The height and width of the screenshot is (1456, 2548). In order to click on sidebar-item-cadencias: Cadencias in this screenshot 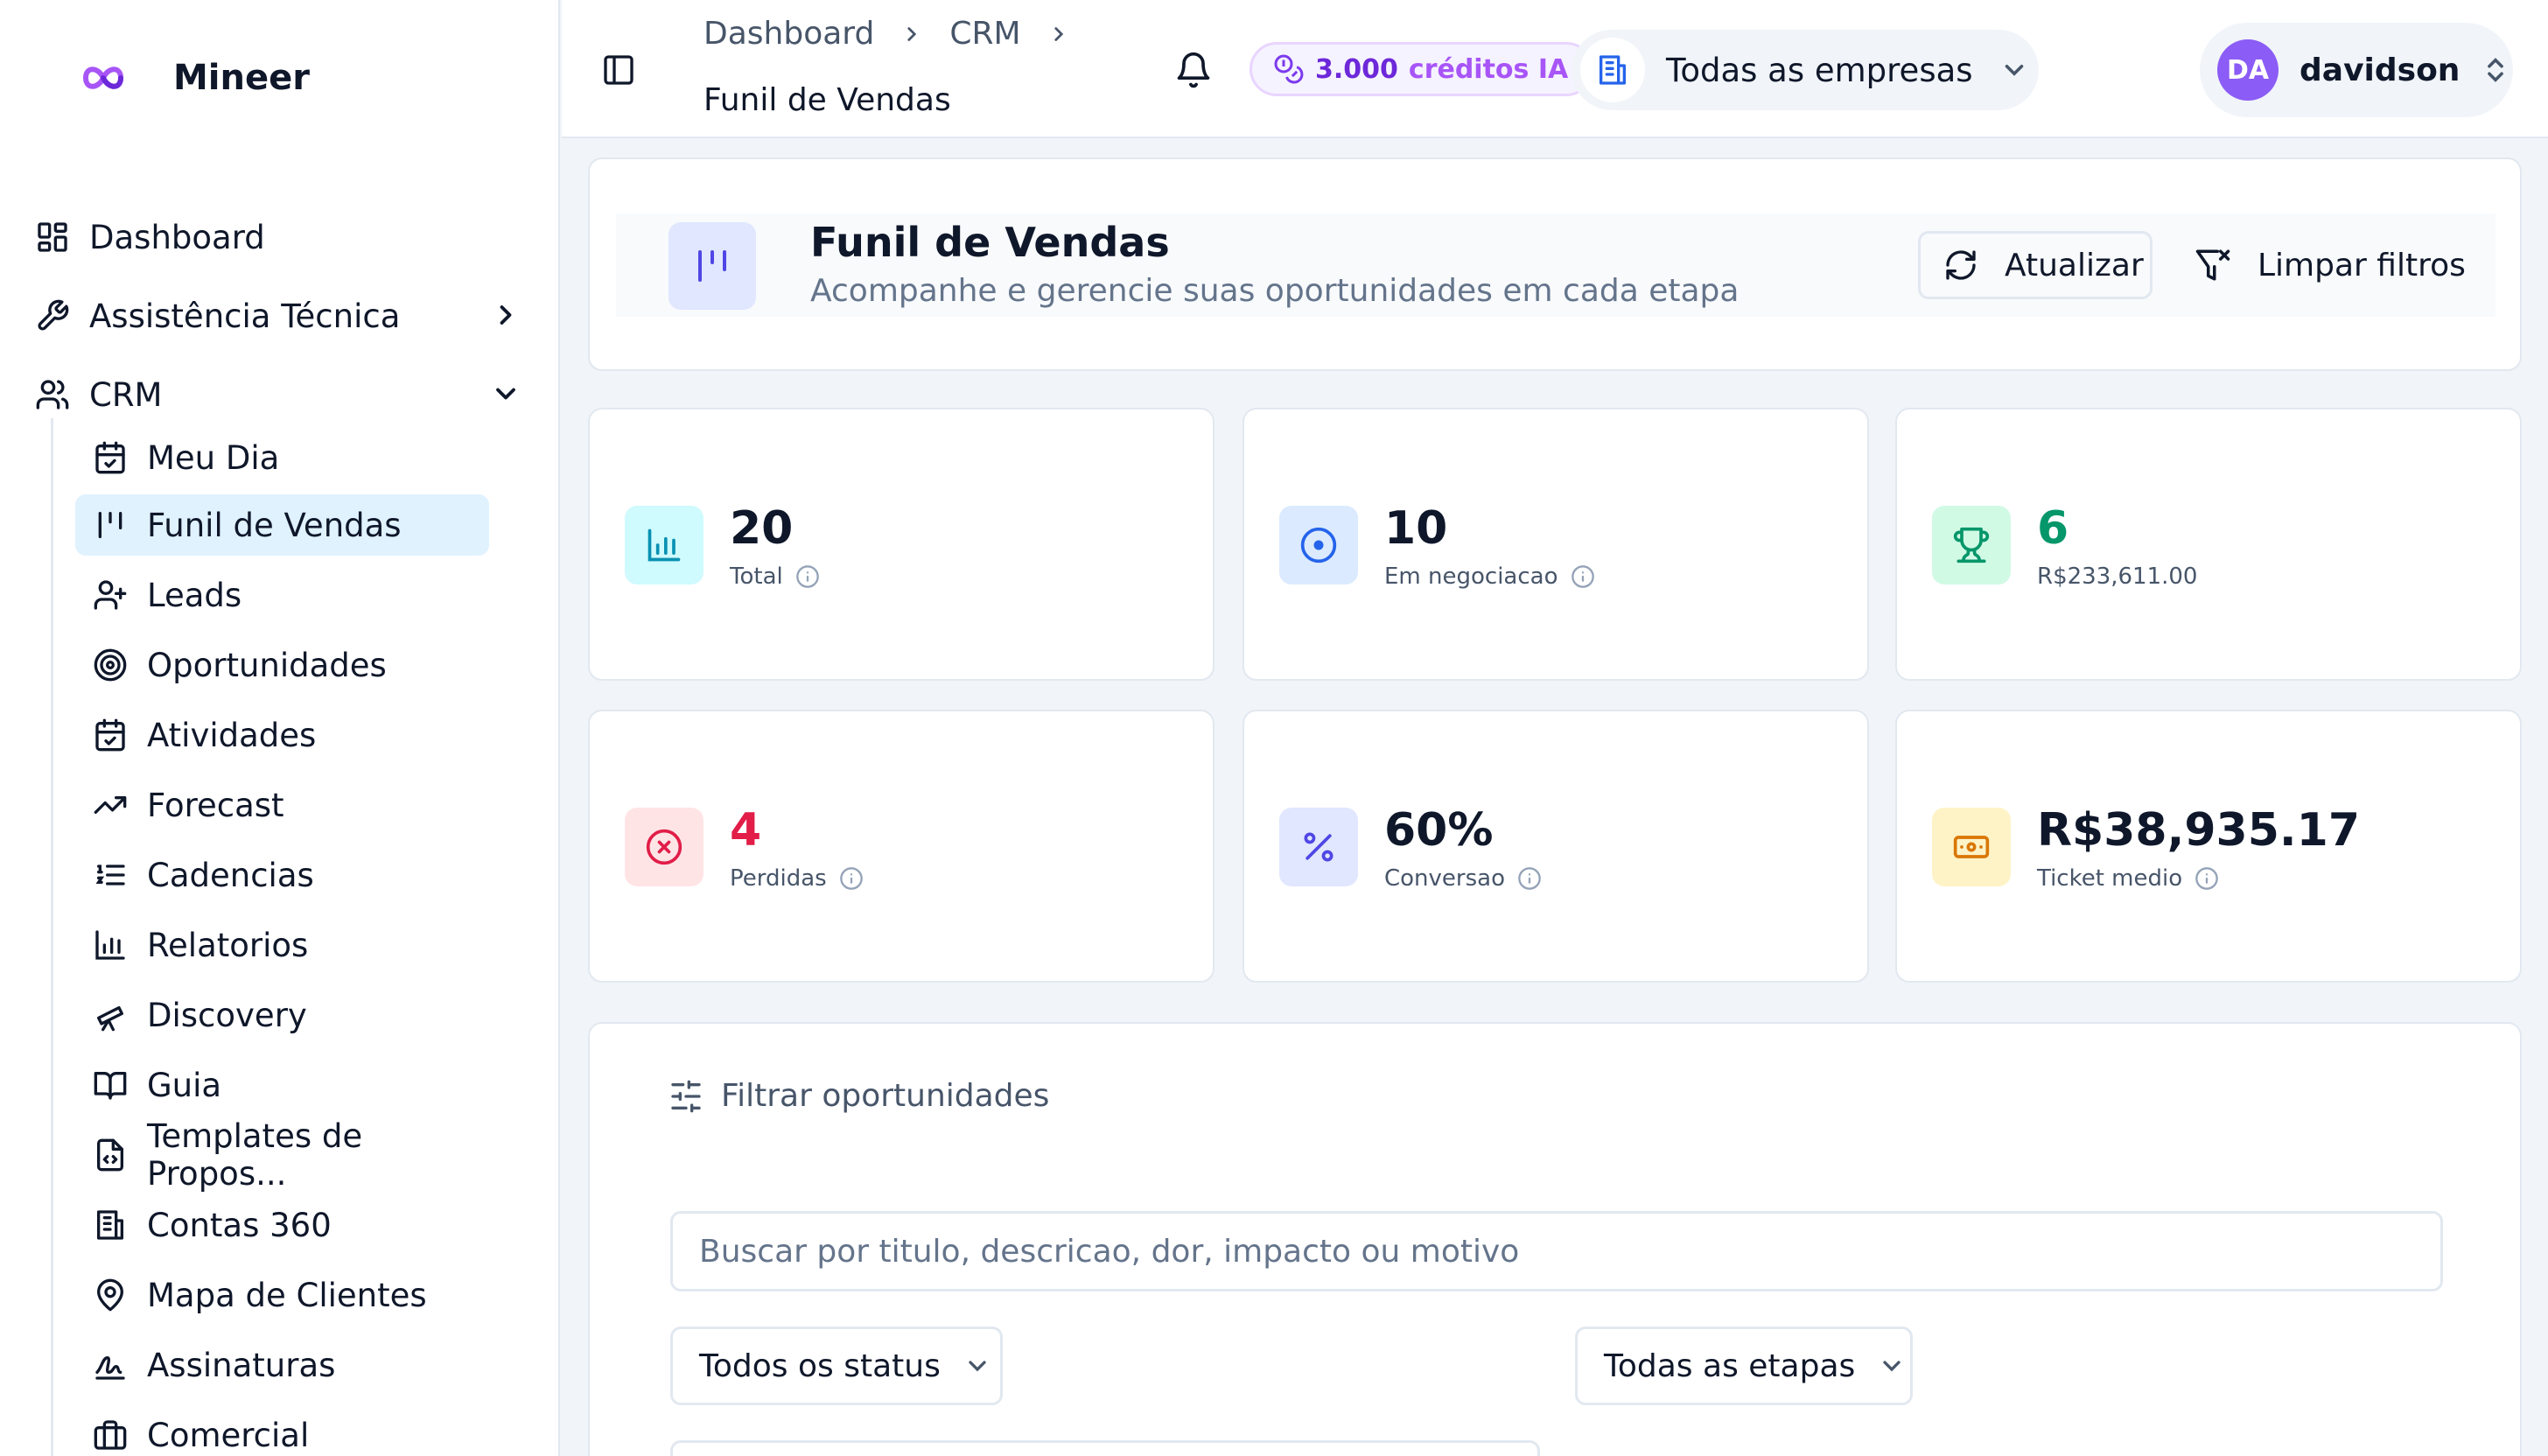, I will do `click(282, 875)`.